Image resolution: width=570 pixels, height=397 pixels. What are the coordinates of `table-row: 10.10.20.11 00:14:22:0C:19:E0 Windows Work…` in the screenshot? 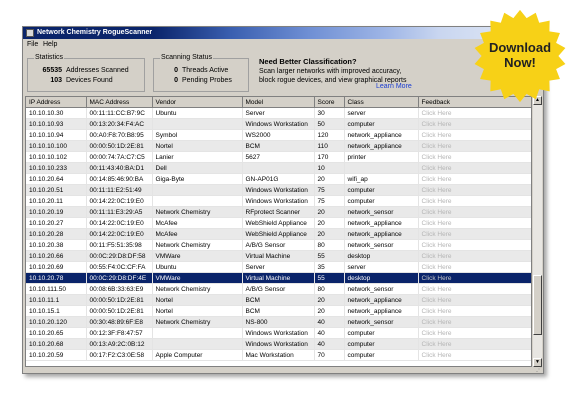 It's located at (278, 201).